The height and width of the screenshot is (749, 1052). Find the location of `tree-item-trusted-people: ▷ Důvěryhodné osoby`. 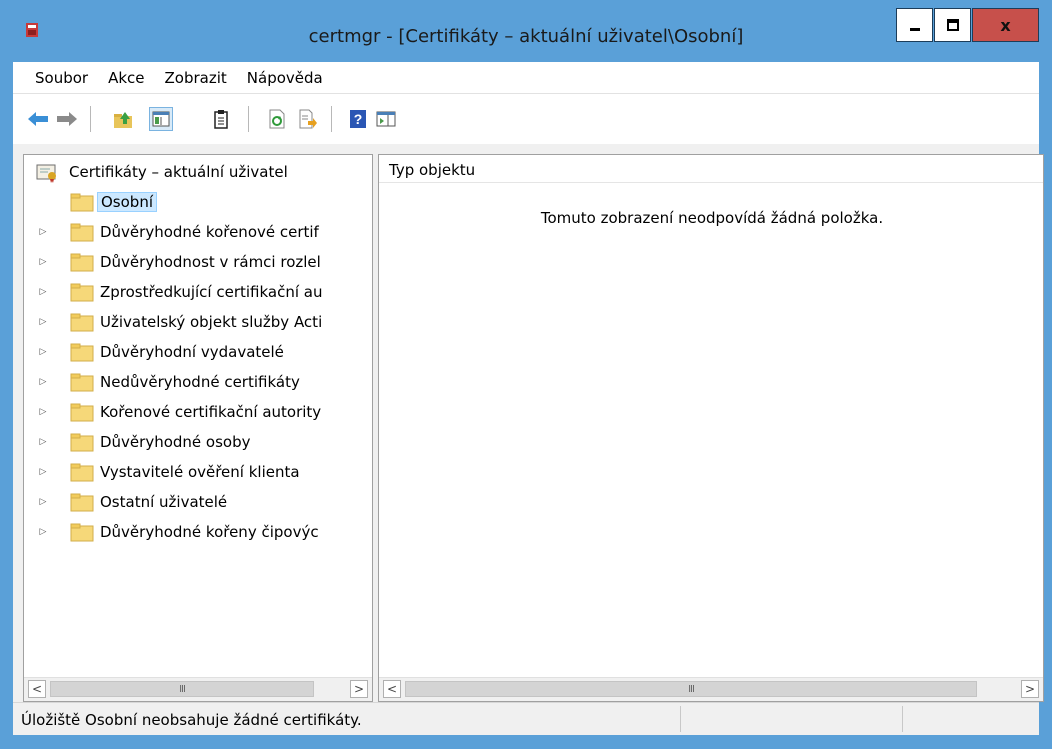

tree-item-trusted-people: ▷ Důvěryhodné osoby is located at coordinates (194, 442).